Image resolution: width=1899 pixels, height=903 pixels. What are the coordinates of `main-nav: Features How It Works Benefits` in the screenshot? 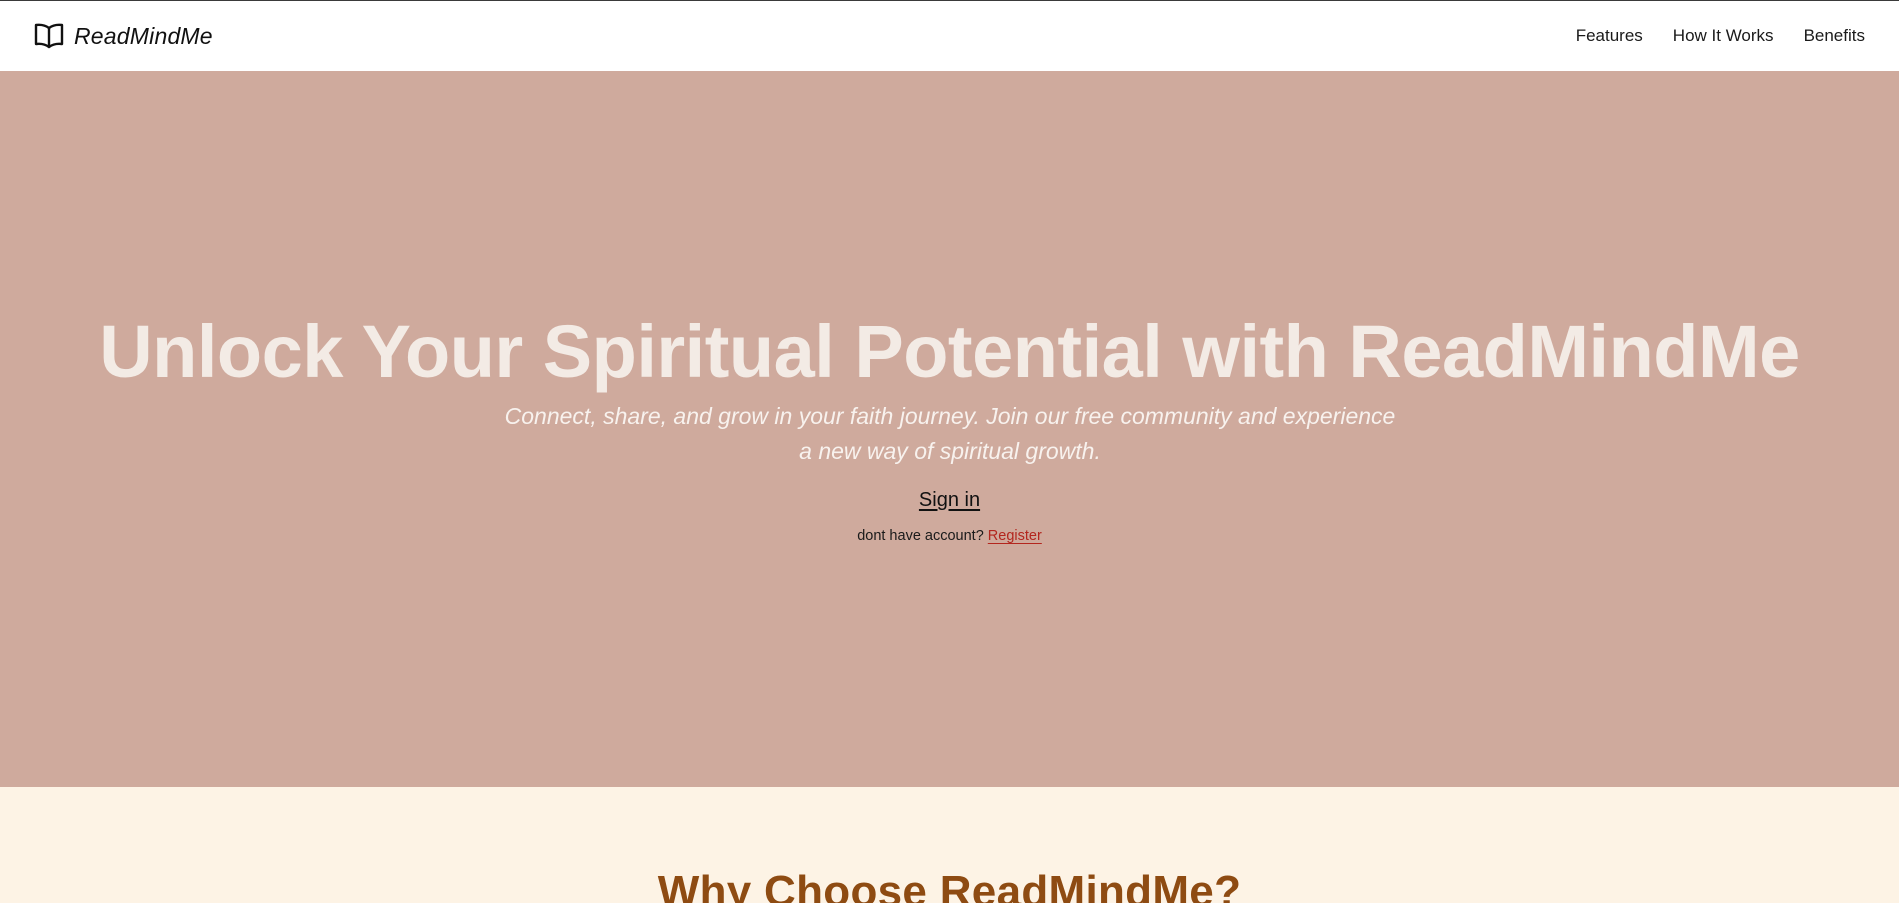 It's located at (1720, 36).